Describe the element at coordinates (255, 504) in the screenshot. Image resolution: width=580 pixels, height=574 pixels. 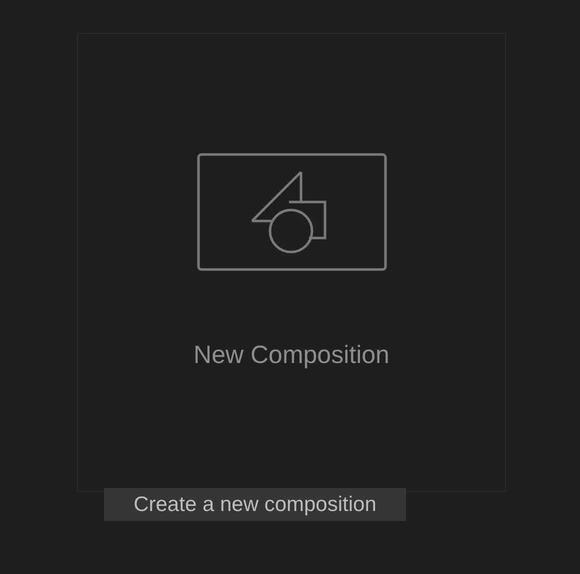
I see `tooltip: Create a new composition` at that location.